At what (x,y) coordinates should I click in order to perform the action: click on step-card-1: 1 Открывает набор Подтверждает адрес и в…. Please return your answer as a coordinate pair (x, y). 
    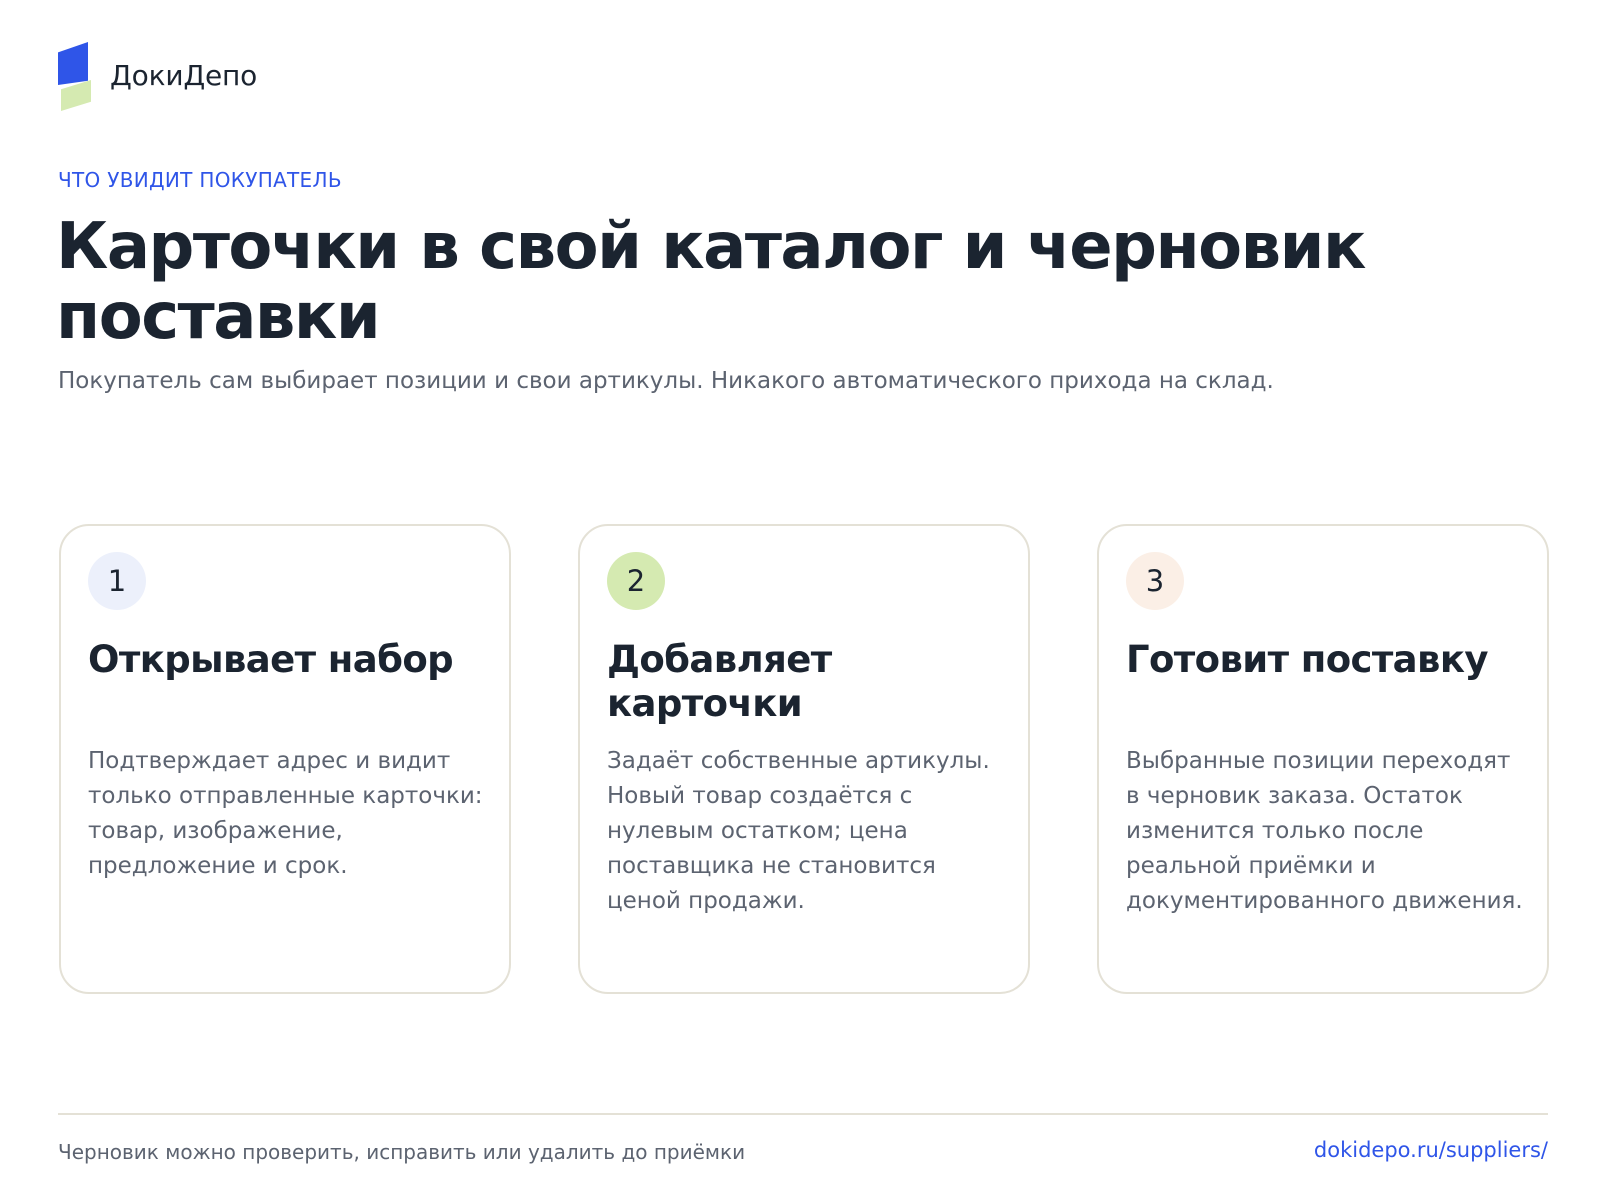
    Looking at the image, I should click on (285, 759).